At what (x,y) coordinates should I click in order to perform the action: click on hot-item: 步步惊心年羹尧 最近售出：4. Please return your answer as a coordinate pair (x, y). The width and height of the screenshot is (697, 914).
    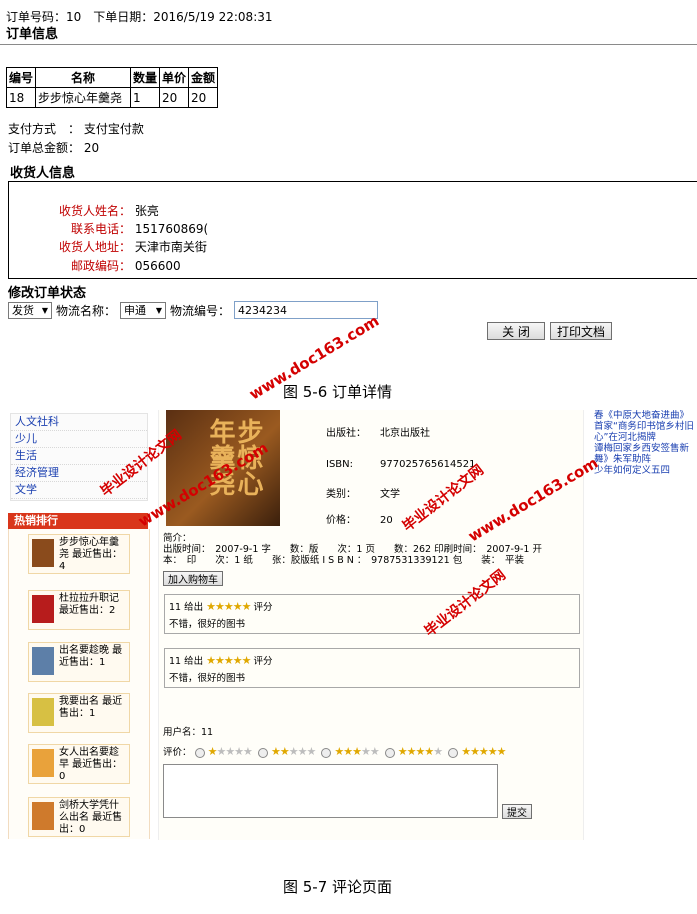
    Looking at the image, I should click on (79, 554).